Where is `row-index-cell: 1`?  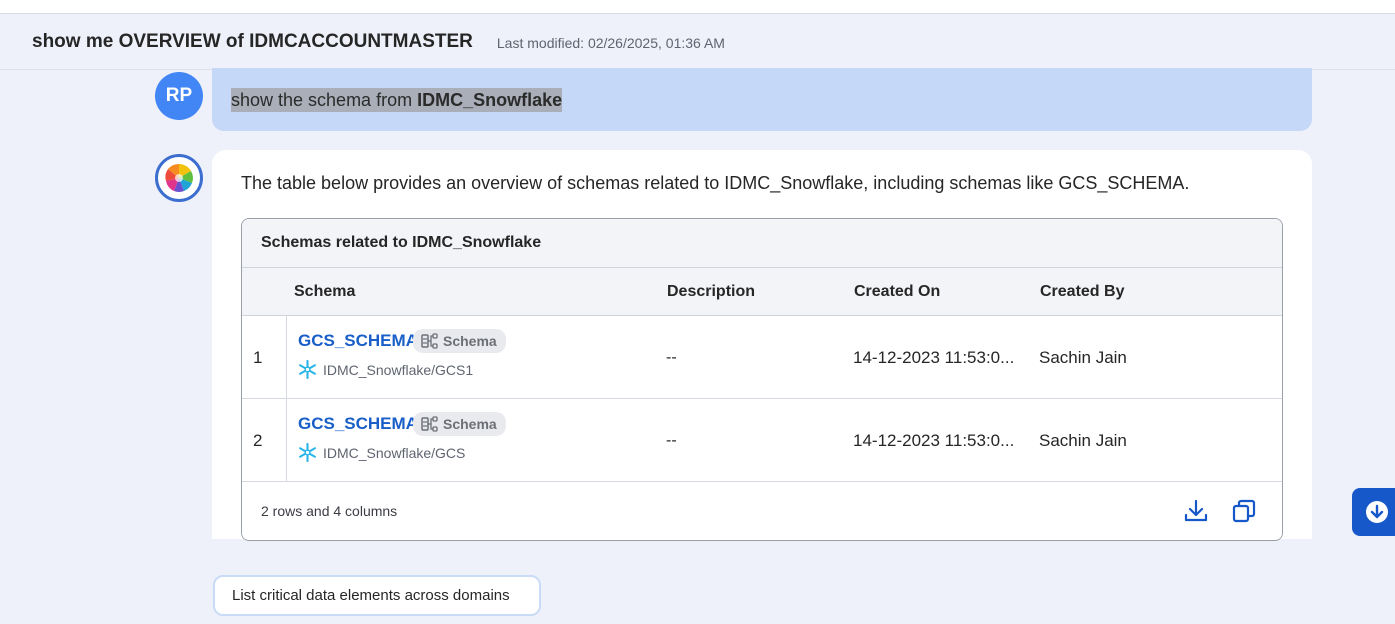 row-index-cell: 1 is located at coordinates (264, 357).